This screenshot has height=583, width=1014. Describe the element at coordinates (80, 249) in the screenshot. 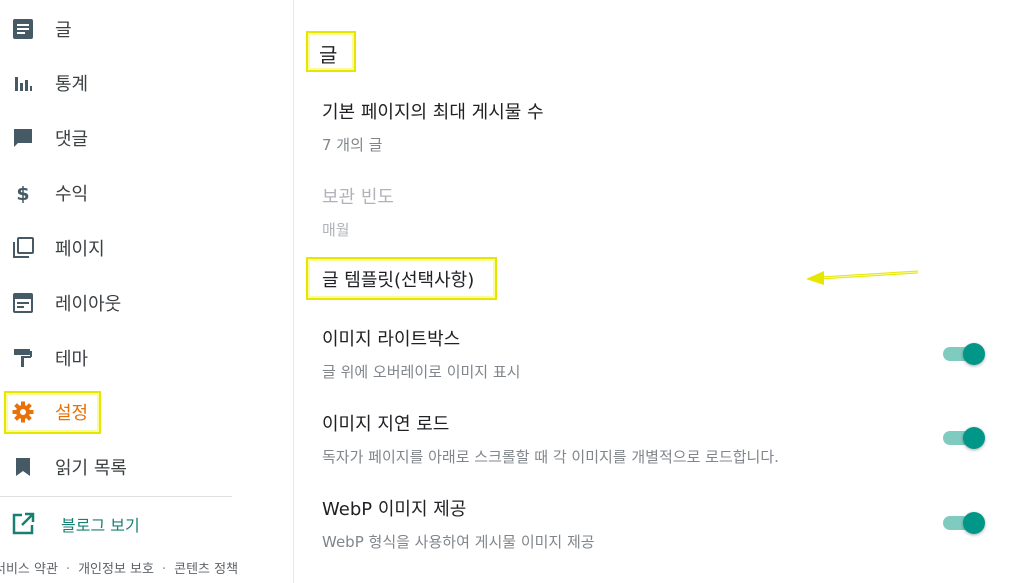

I see `sidebar-item-label: 페이지` at that location.